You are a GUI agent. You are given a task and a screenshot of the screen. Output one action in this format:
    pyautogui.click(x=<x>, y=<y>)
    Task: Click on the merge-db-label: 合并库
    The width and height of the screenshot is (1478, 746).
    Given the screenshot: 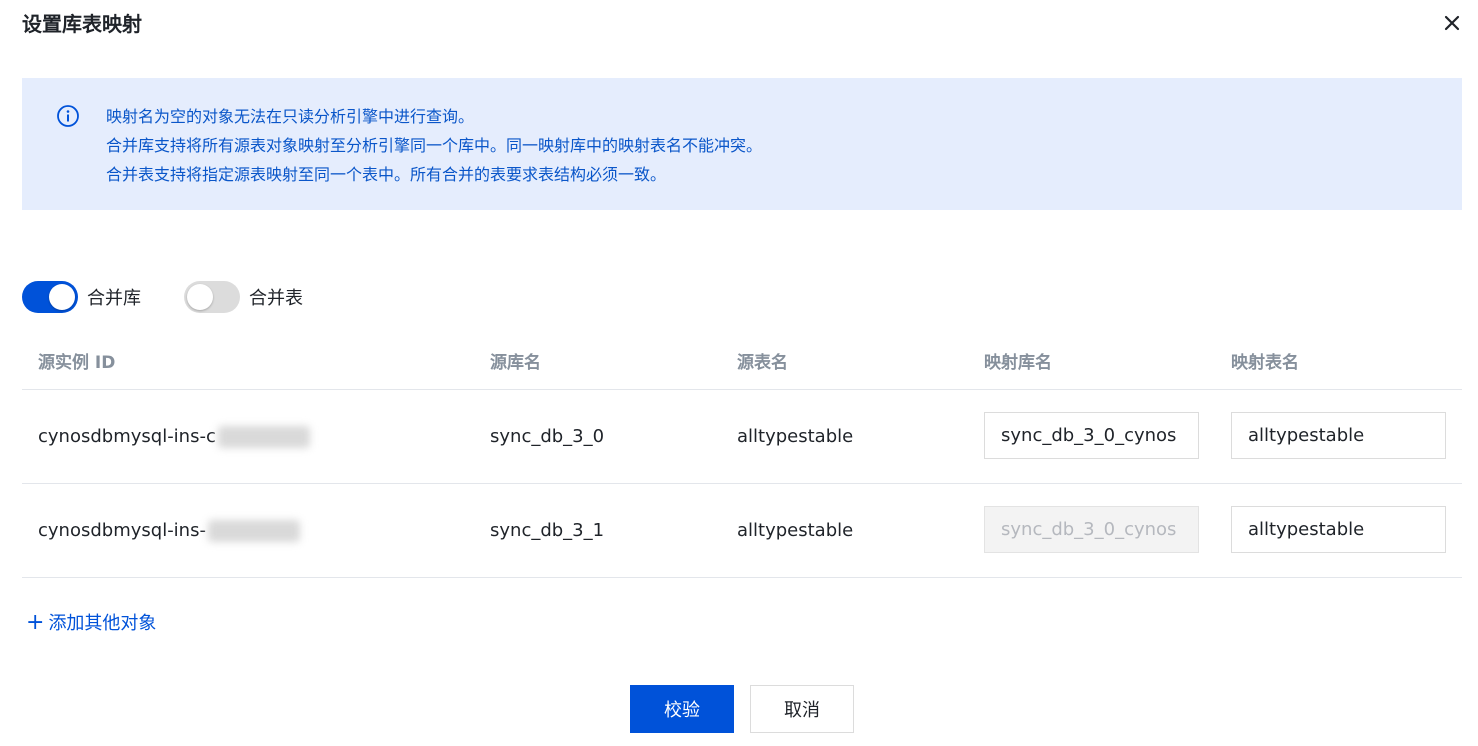 What is the action you would take?
    pyautogui.click(x=114, y=298)
    